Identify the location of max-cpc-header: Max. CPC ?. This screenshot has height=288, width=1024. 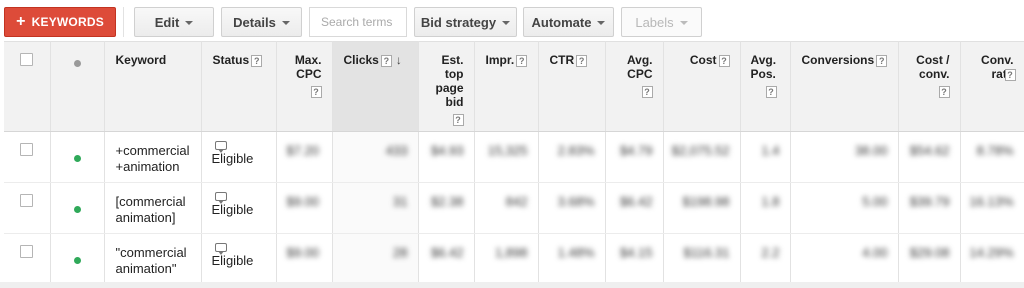
(304, 86).